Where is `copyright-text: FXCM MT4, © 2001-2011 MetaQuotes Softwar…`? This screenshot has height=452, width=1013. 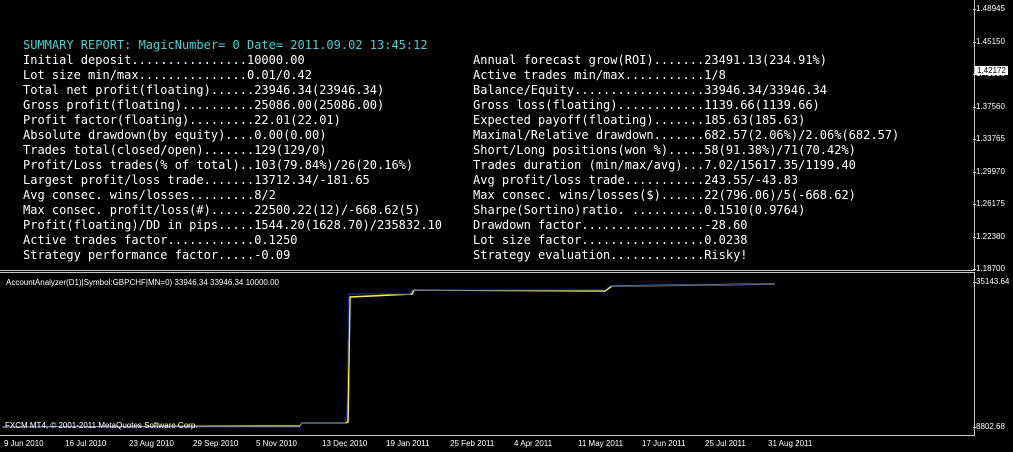 copyright-text: FXCM MT4, © 2001-2011 MetaQuotes Softwar… is located at coordinates (101, 425).